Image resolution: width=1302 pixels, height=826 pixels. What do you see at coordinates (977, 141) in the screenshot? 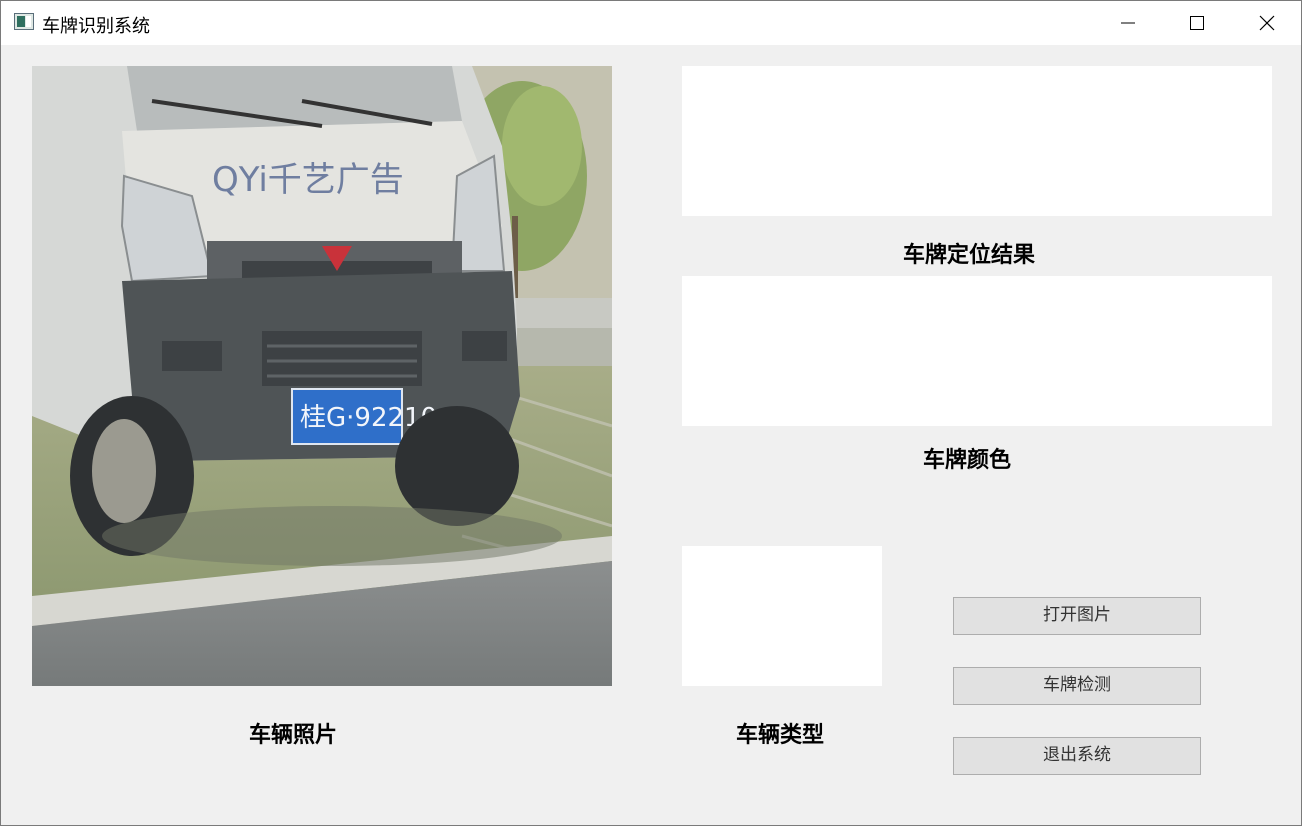
I see `plate-location-result` at bounding box center [977, 141].